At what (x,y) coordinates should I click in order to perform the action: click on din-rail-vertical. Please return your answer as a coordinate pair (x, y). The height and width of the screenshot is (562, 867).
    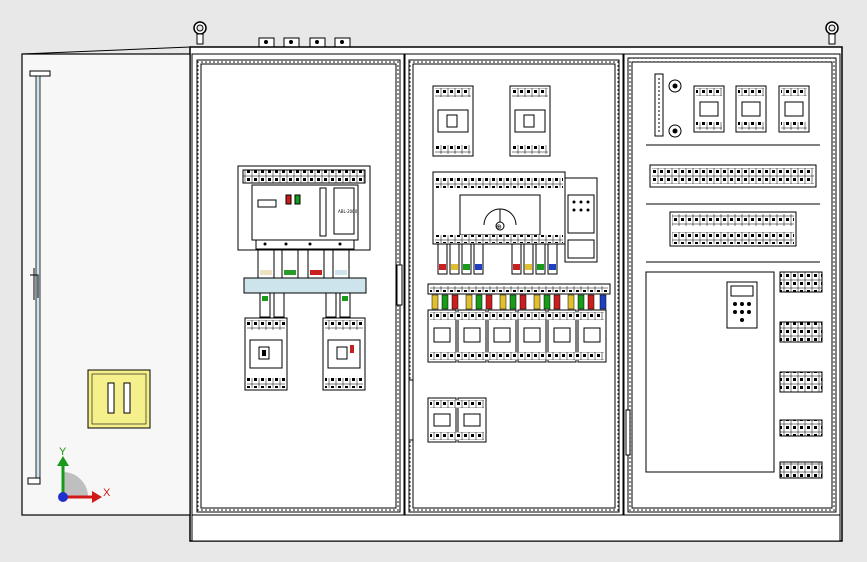
    Looking at the image, I should click on (659, 105).